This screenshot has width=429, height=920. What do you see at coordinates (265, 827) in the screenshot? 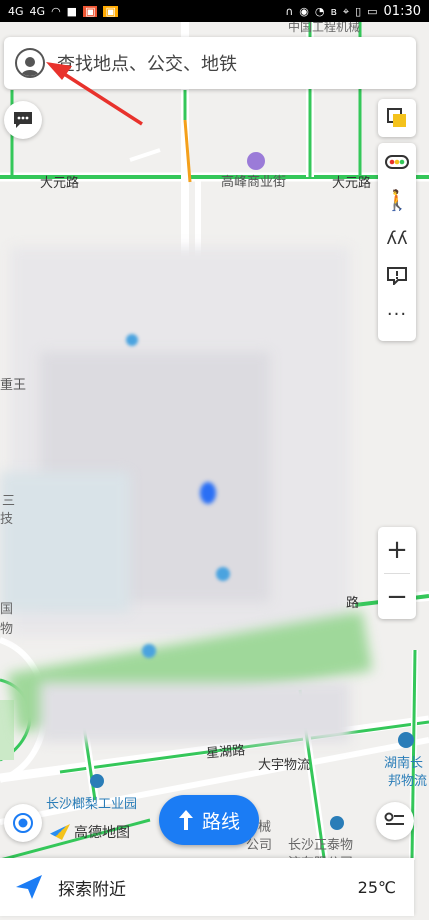
I see `poi-label: 械` at bounding box center [265, 827].